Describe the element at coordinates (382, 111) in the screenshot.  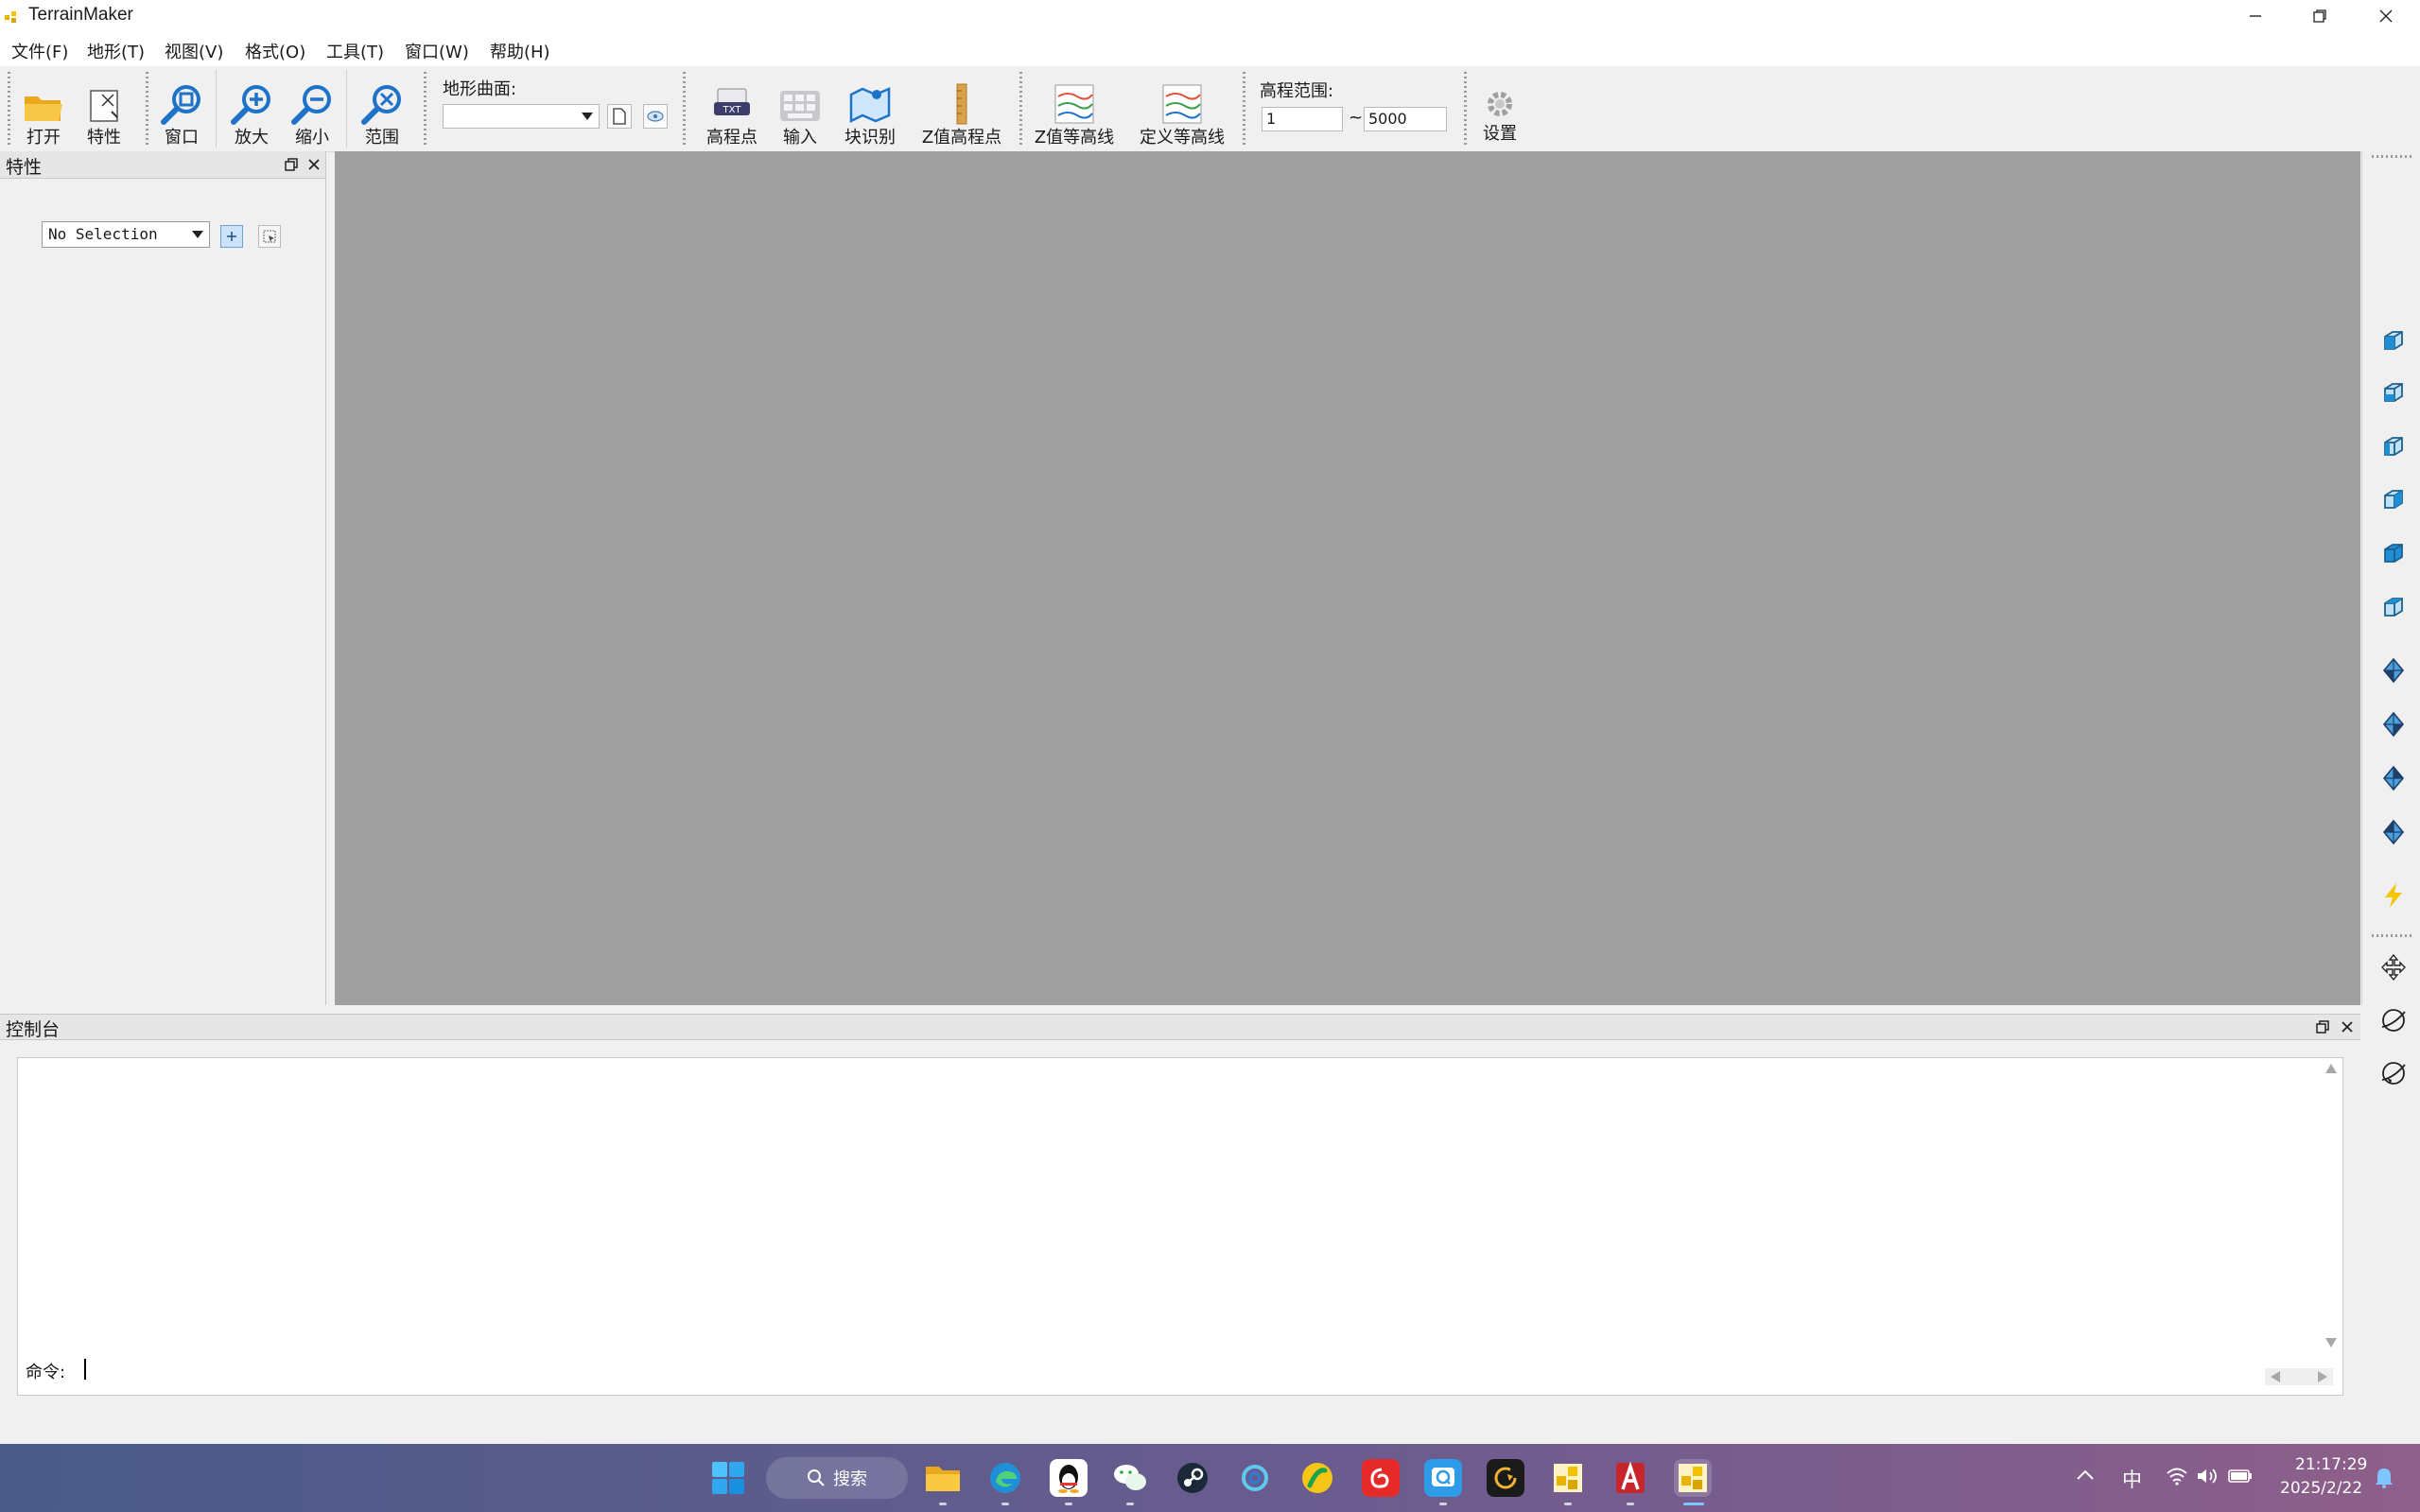
I see `zoom-extent-button: 范围` at that location.